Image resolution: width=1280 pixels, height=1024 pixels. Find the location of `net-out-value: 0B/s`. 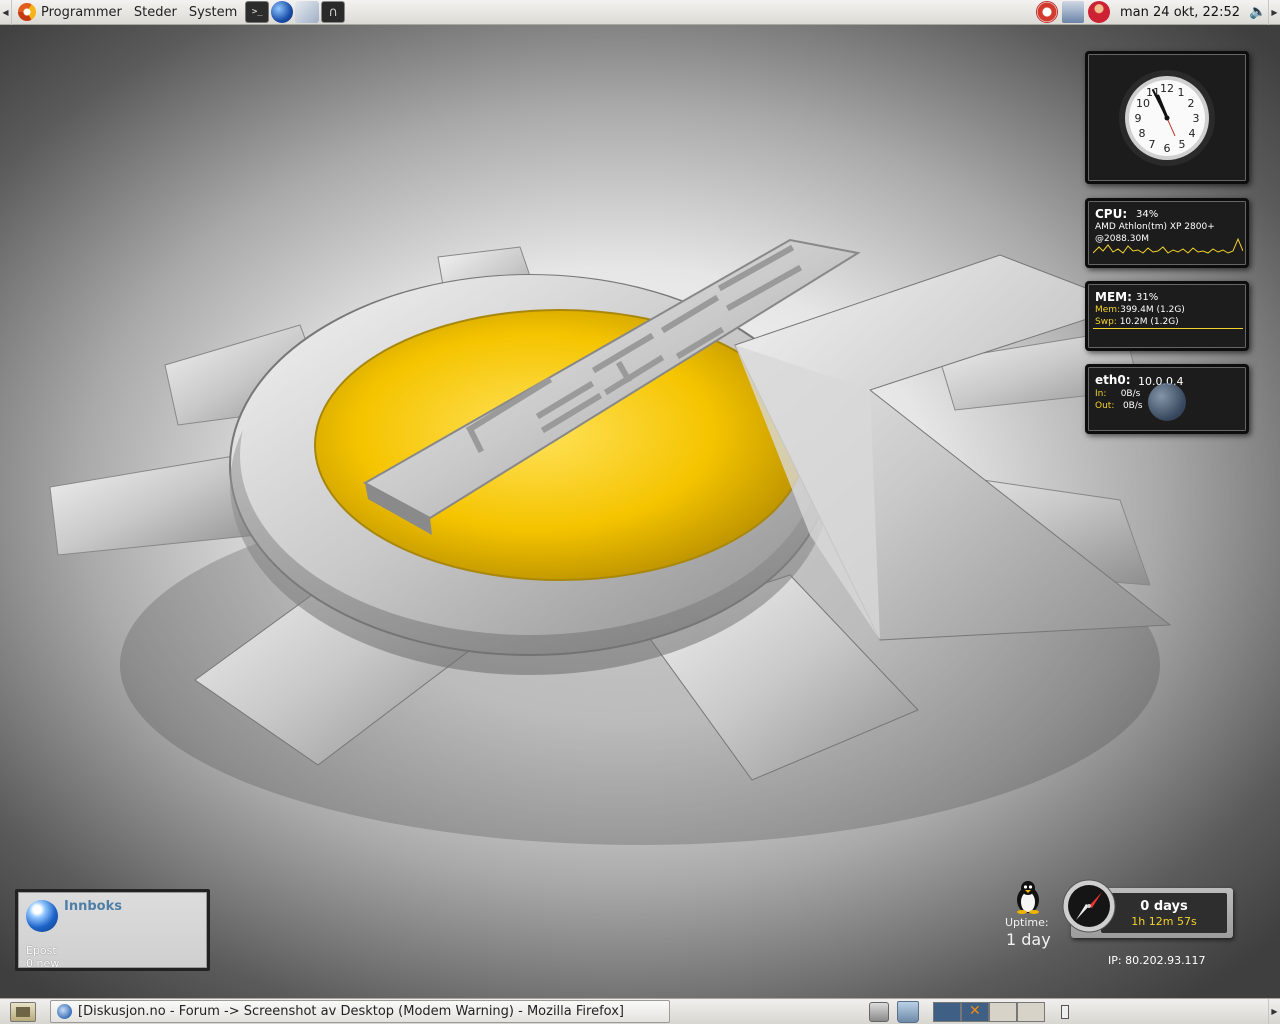

net-out-value: 0B/s is located at coordinates (1132, 406).